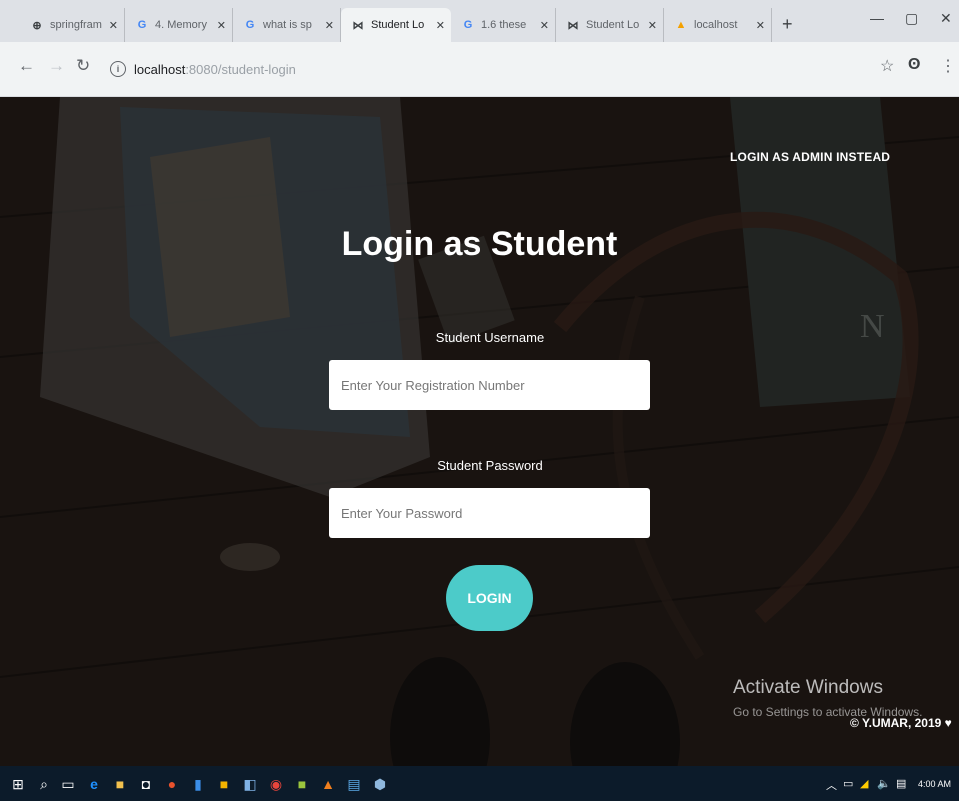 The image size is (959, 801). I want to click on watermark-title: Activate Windows, so click(808, 687).